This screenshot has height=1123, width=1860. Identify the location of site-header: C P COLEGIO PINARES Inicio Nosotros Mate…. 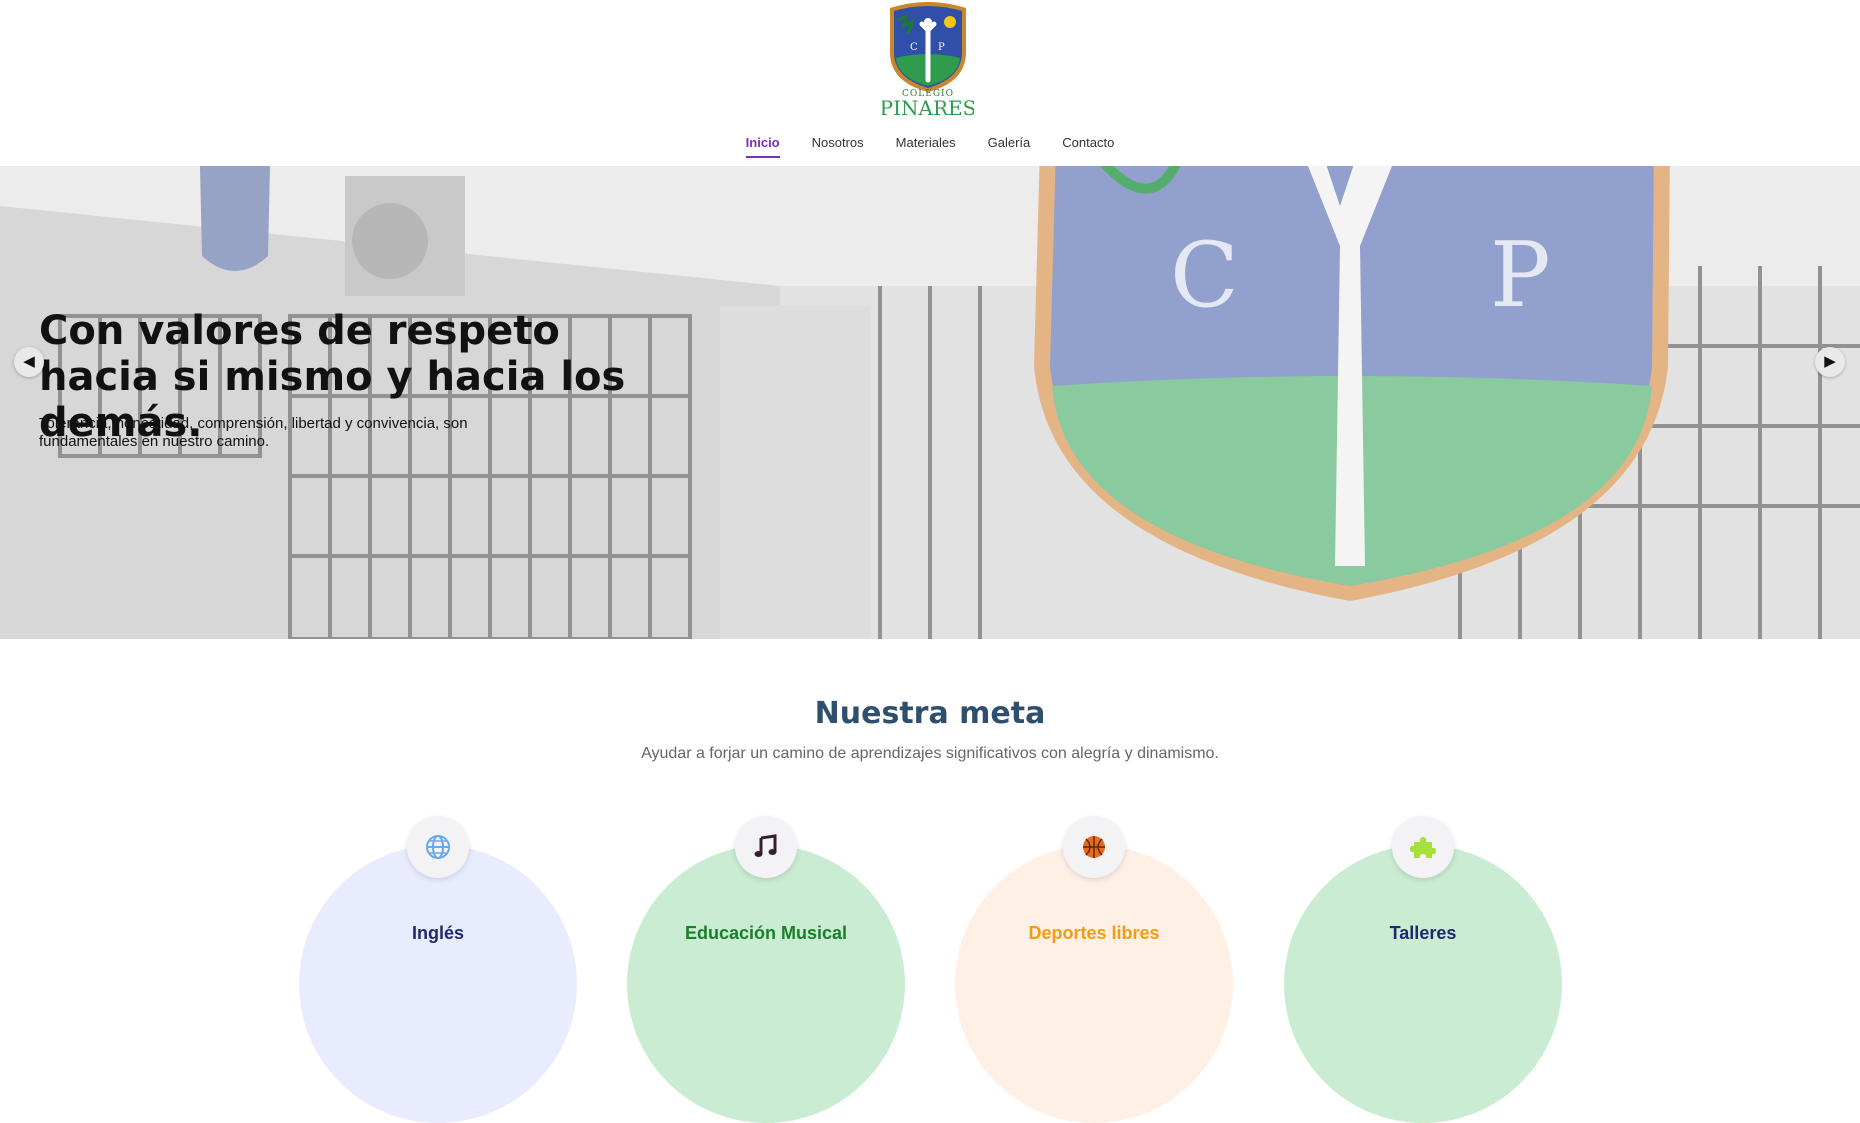
(930, 83).